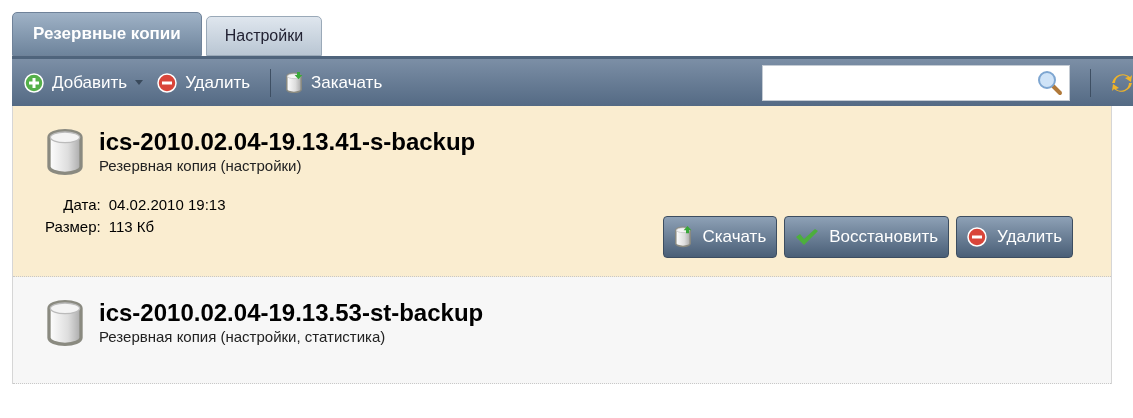  What do you see at coordinates (73, 227) in the screenshot?
I see `detail-label: Размер:` at bounding box center [73, 227].